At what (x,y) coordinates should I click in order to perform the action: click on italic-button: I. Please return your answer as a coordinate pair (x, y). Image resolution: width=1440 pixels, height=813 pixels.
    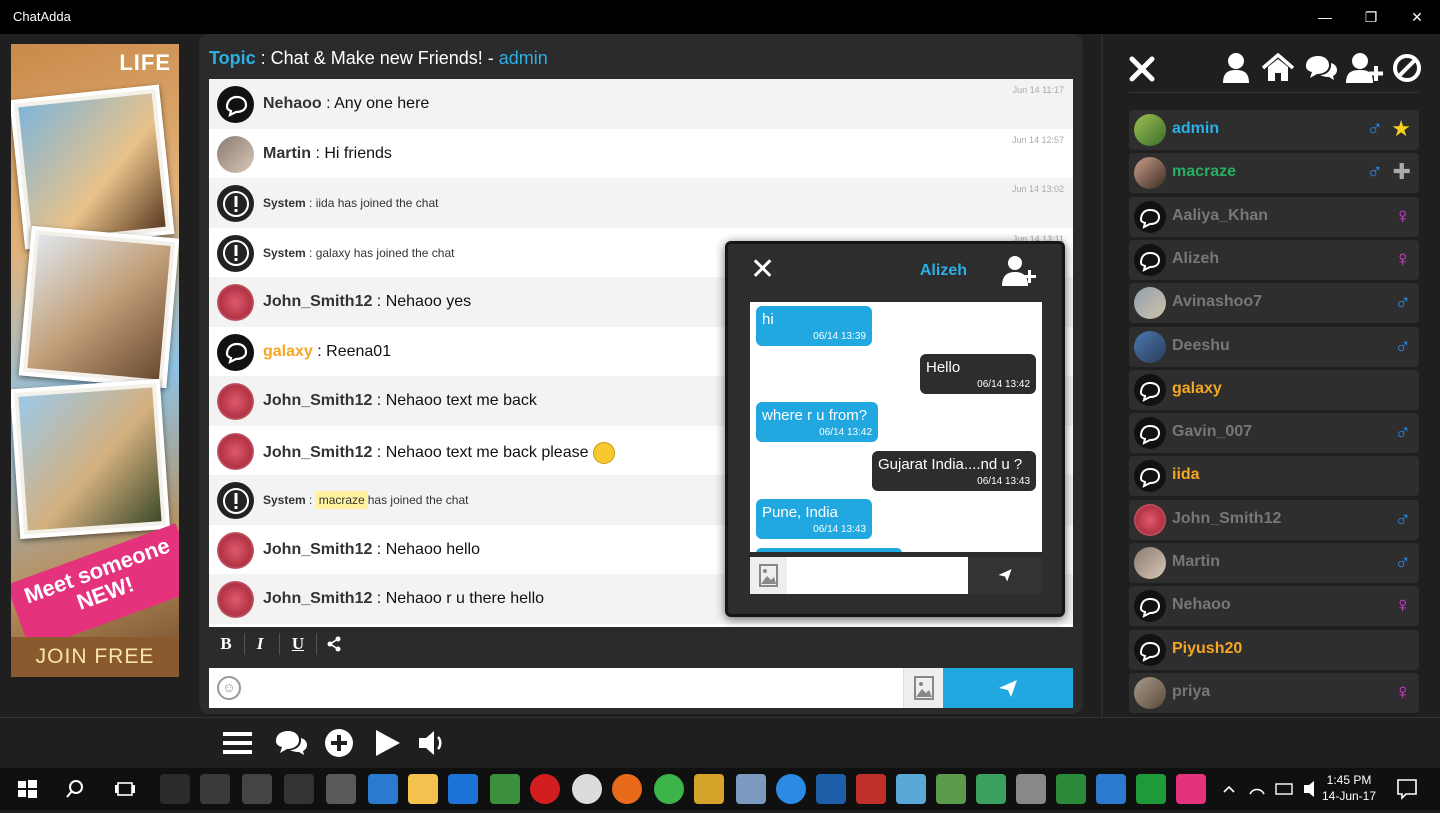
    Looking at the image, I should click on (260, 644).